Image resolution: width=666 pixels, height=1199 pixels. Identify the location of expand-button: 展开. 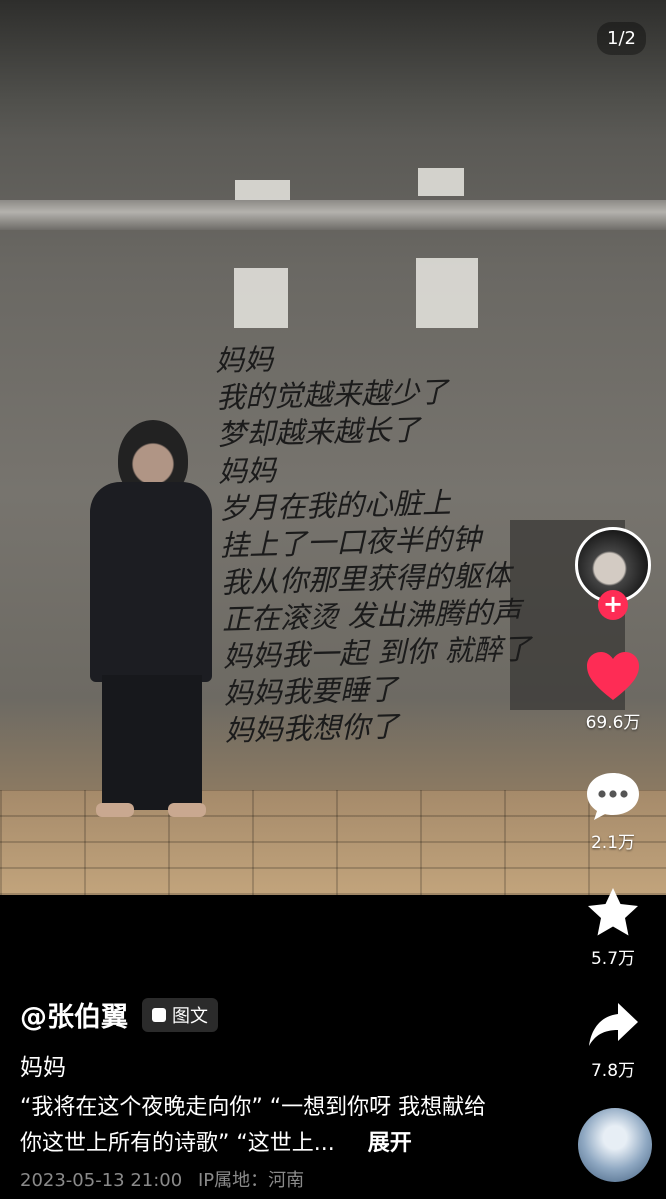
(390, 1143).